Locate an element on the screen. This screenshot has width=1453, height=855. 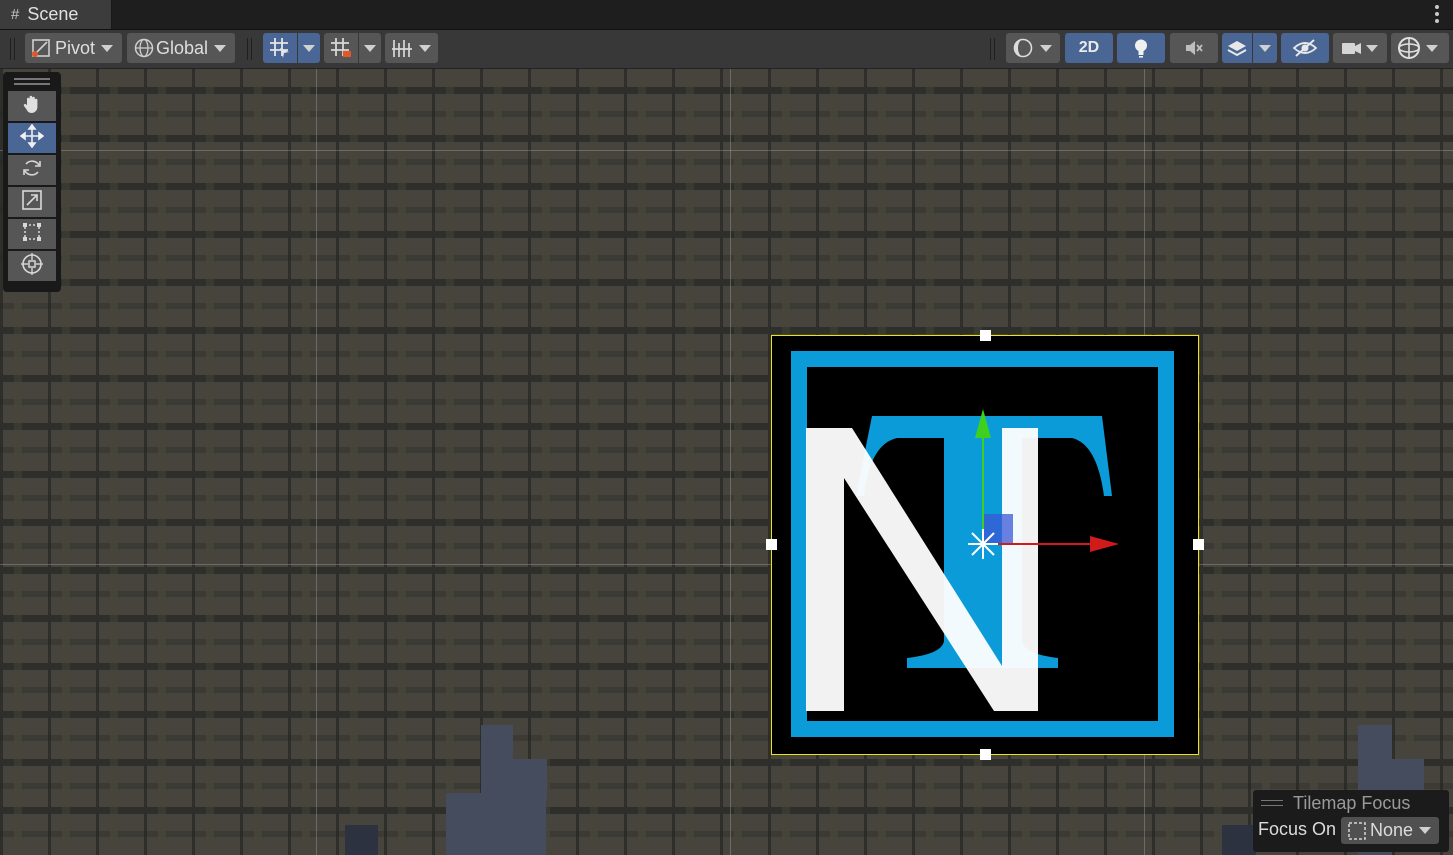
move-arrows-icon is located at coordinates (32, 138).